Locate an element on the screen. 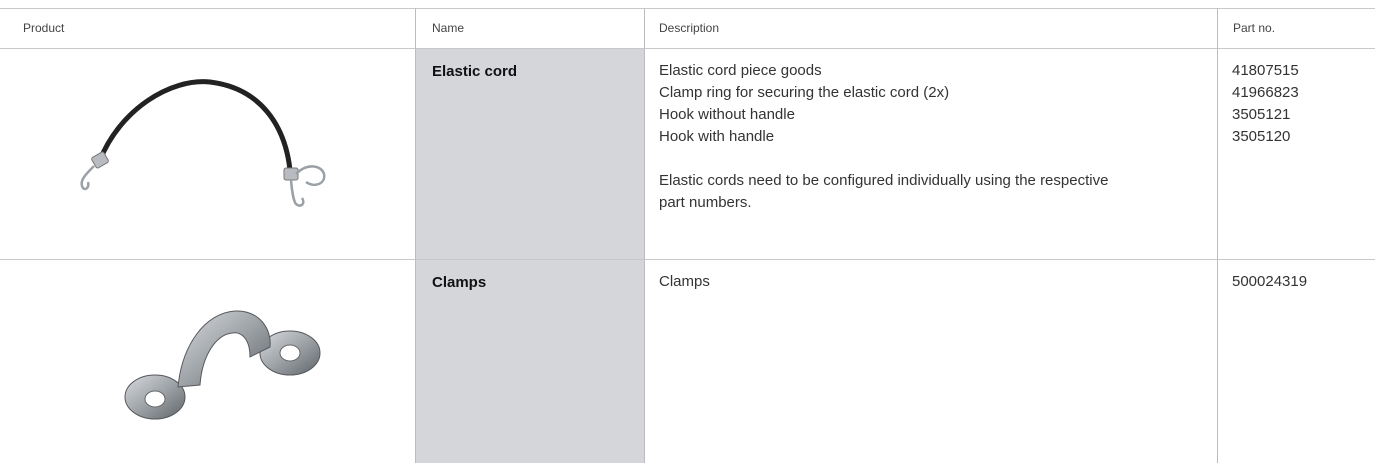 The height and width of the screenshot is (463, 1375). part-numbers-clamps: 500024319 is located at coordinates (1296, 276).